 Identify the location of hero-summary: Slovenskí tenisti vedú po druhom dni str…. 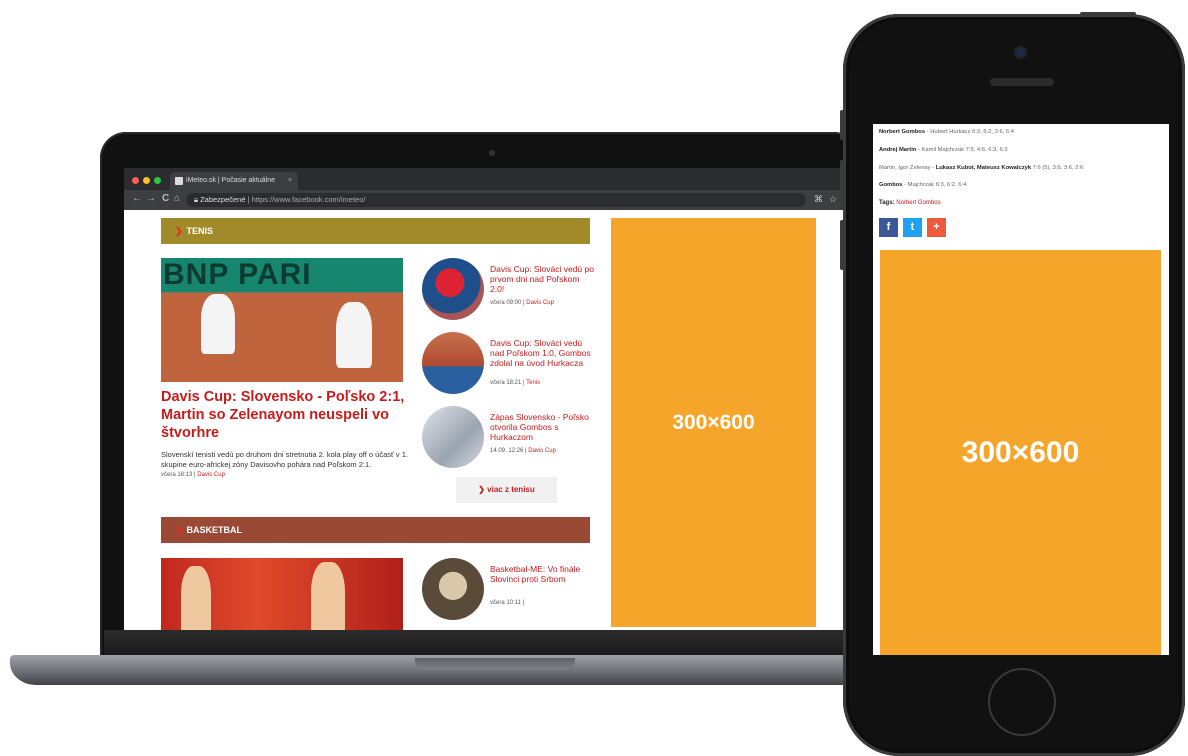
(284, 459).